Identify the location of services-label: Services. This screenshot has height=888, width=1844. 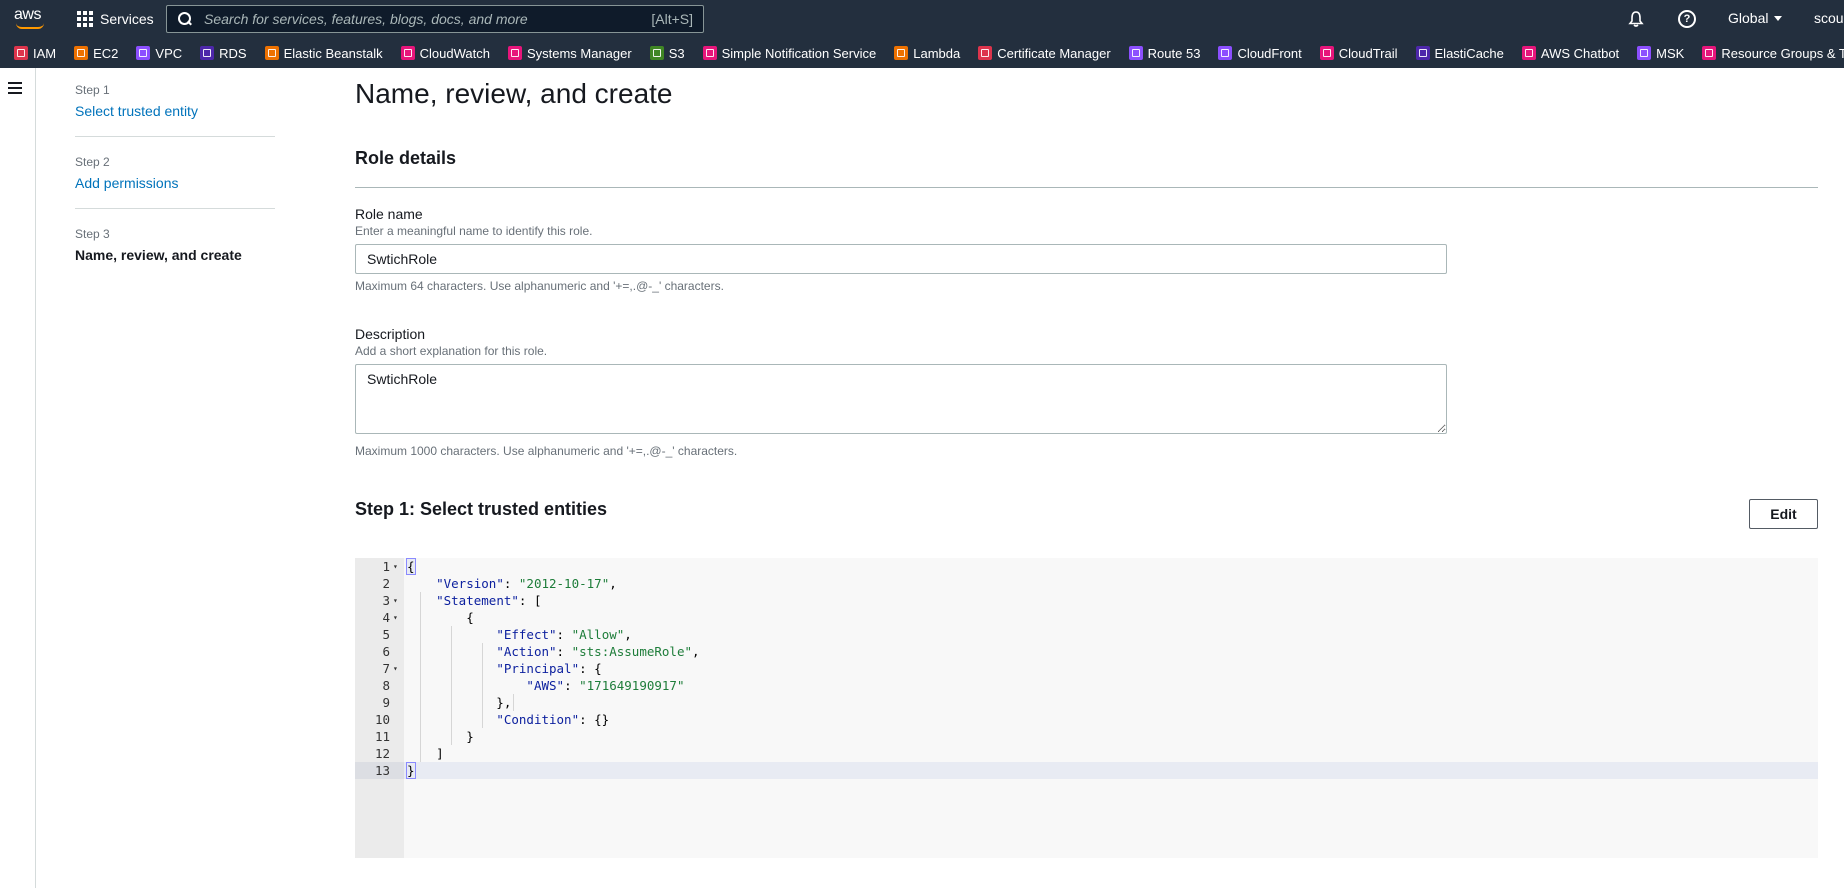
(127, 19).